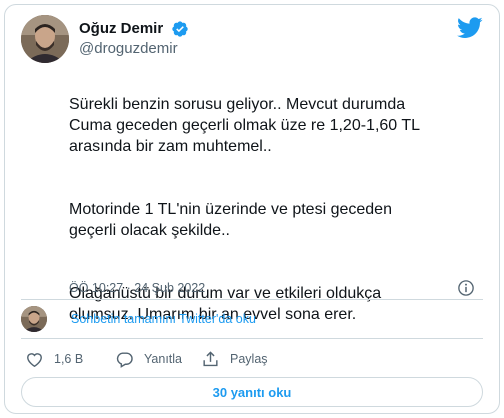  I want to click on read-conversation-link: Sohbetin tamamını Twitter'da oku, so click(163, 319).